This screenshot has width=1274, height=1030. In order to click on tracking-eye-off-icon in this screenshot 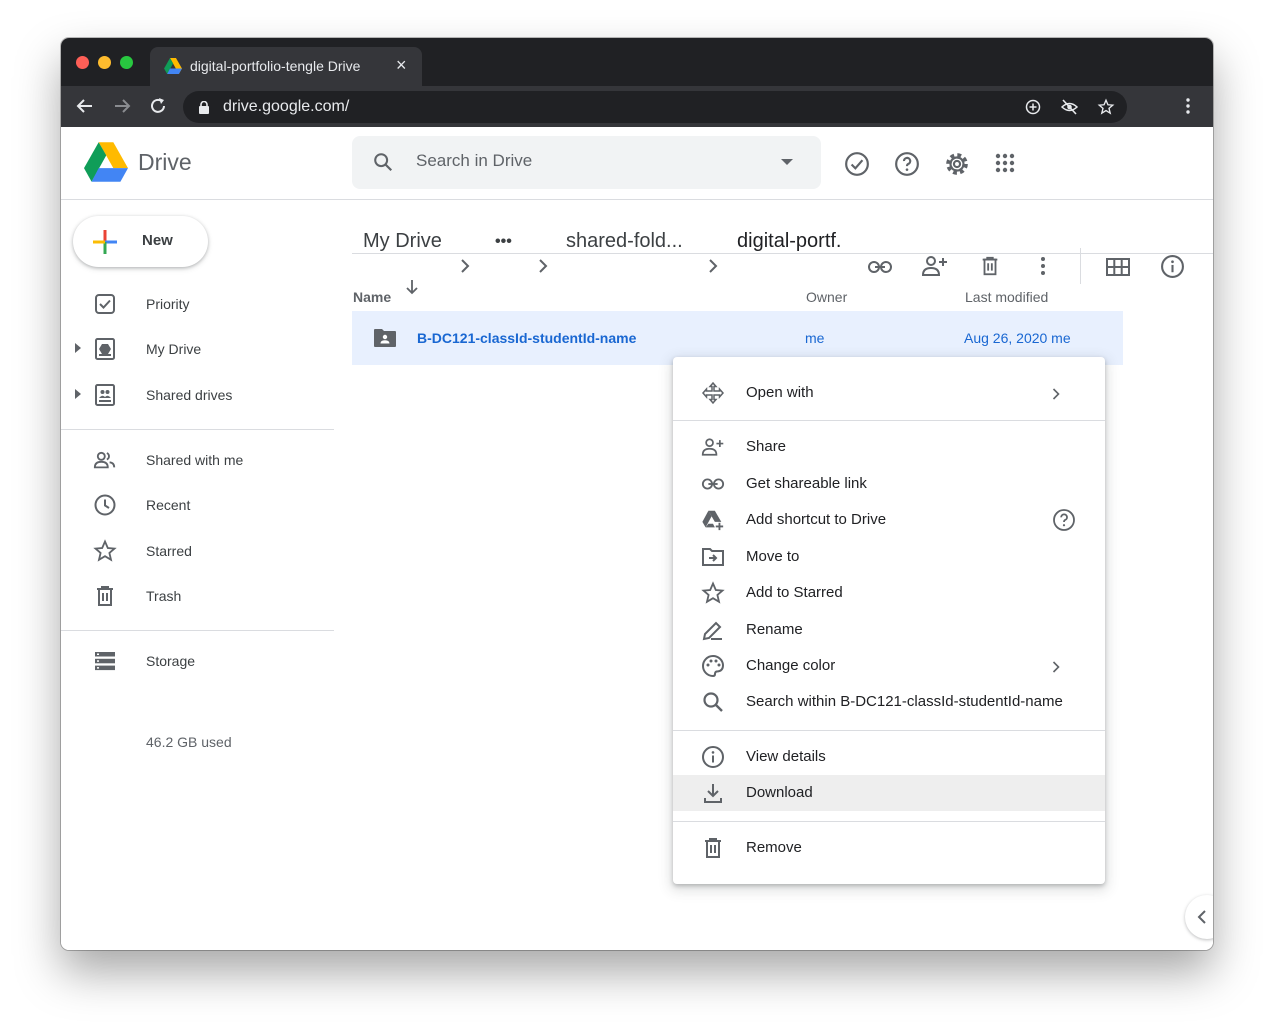, I will do `click(1069, 107)`.